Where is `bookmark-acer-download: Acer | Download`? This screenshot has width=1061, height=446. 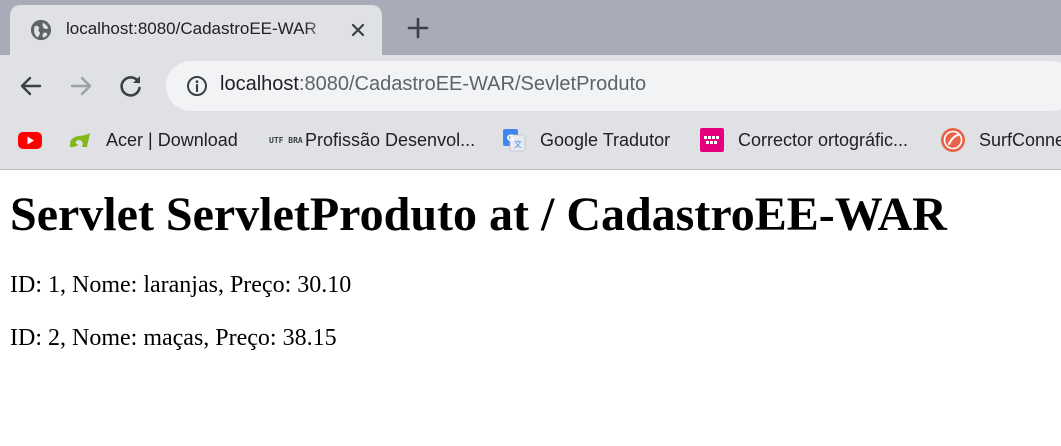 bookmark-acer-download: Acer | Download is located at coordinates (152, 140).